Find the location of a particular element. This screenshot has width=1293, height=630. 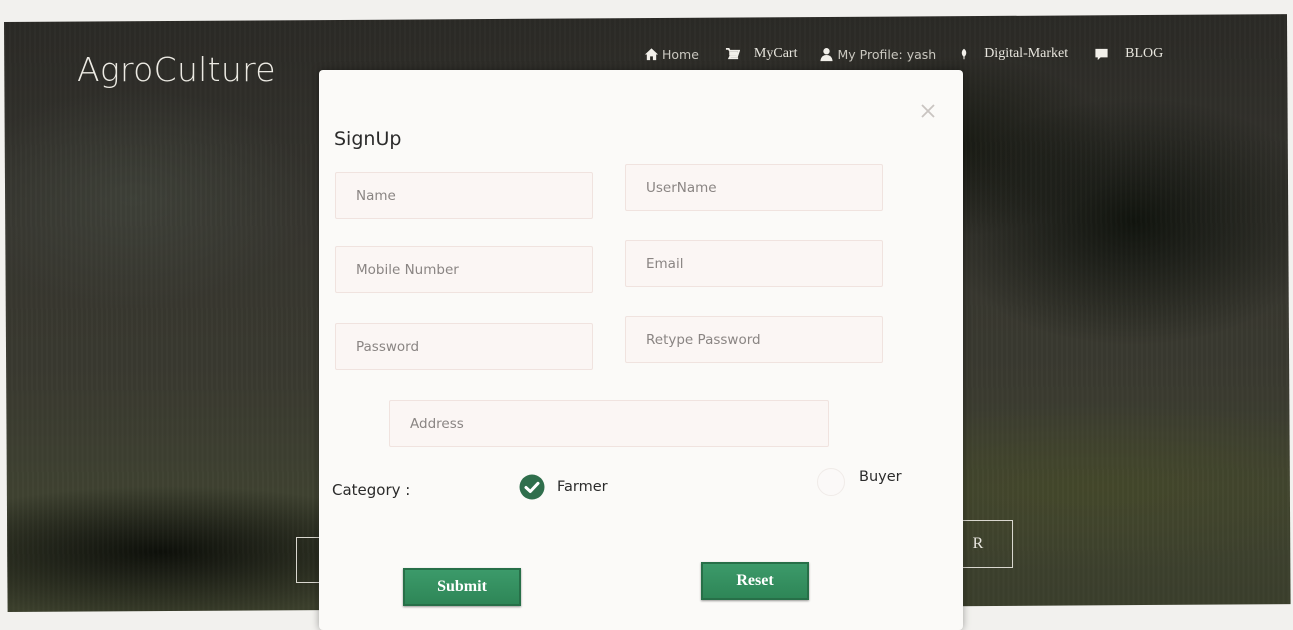

password-input is located at coordinates (464, 346).